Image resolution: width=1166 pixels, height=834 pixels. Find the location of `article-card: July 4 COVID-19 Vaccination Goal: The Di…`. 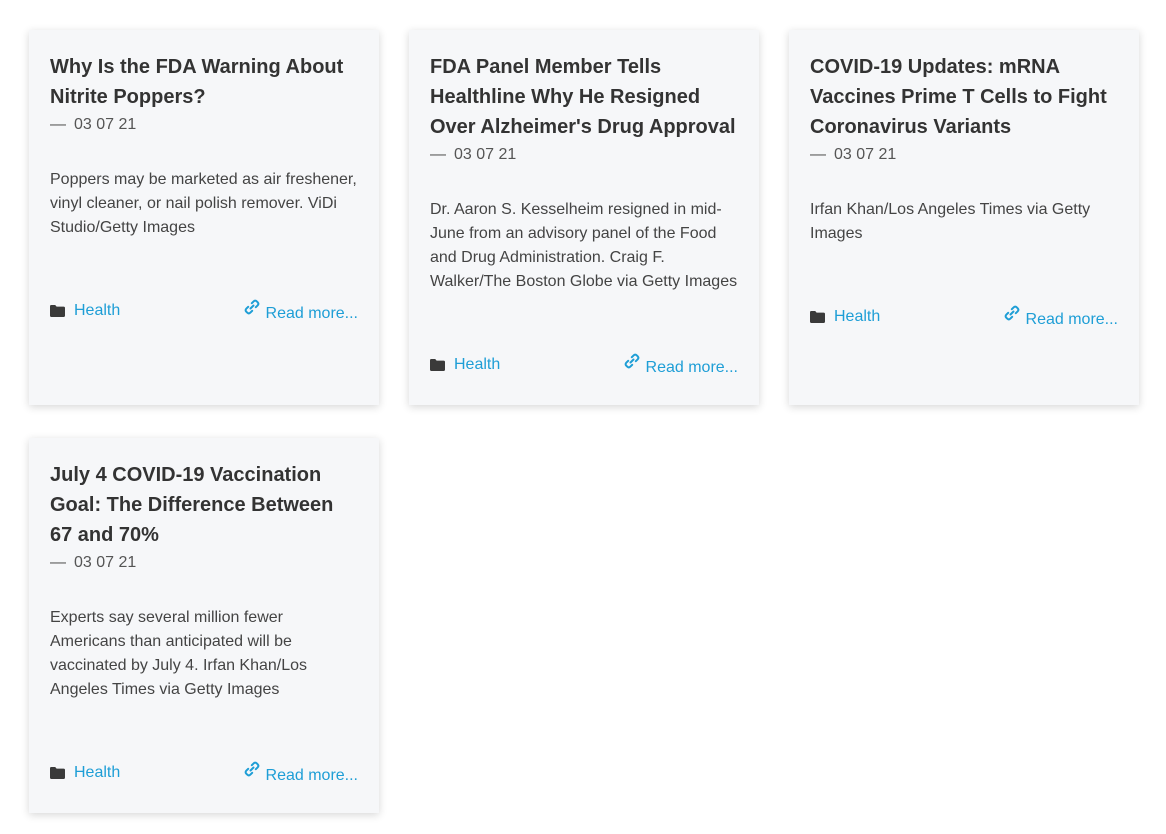

article-card: July 4 COVID-19 Vaccination Goal: The Di… is located at coordinates (204, 625).